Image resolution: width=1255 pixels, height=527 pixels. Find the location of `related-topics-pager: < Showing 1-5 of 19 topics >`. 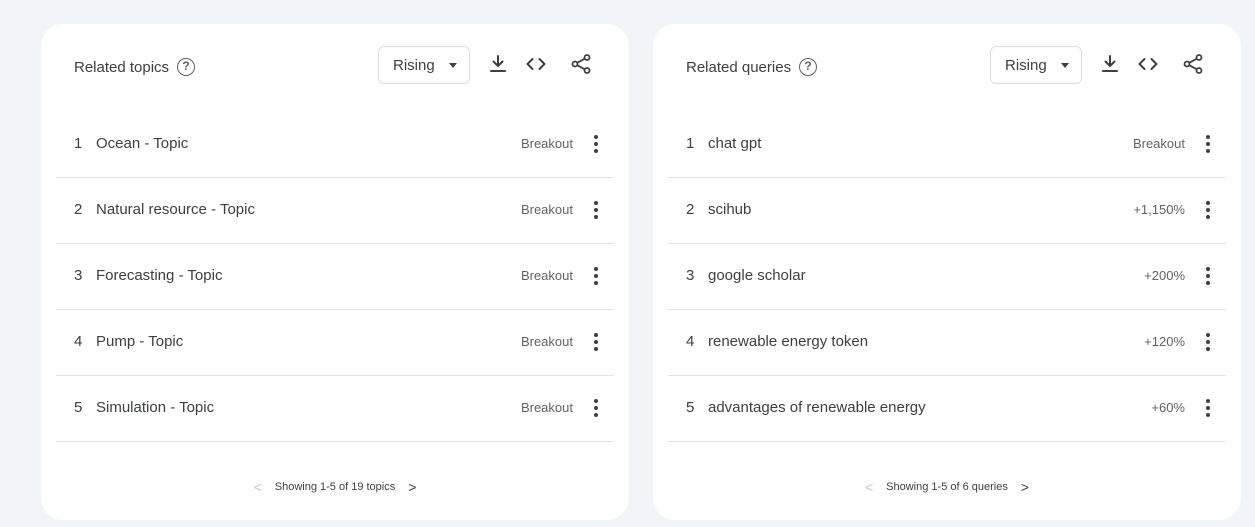

related-topics-pager: < Showing 1-5 of 19 topics > is located at coordinates (335, 487).